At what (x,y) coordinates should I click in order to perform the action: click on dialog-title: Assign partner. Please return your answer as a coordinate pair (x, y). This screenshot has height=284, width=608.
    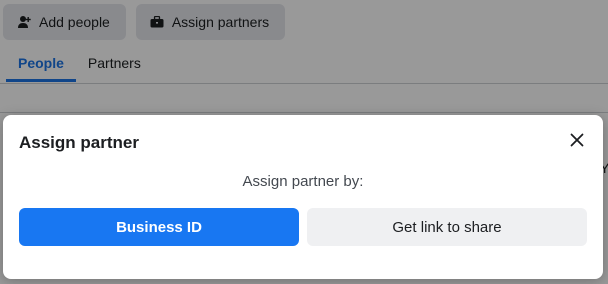
    Looking at the image, I should click on (79, 142).